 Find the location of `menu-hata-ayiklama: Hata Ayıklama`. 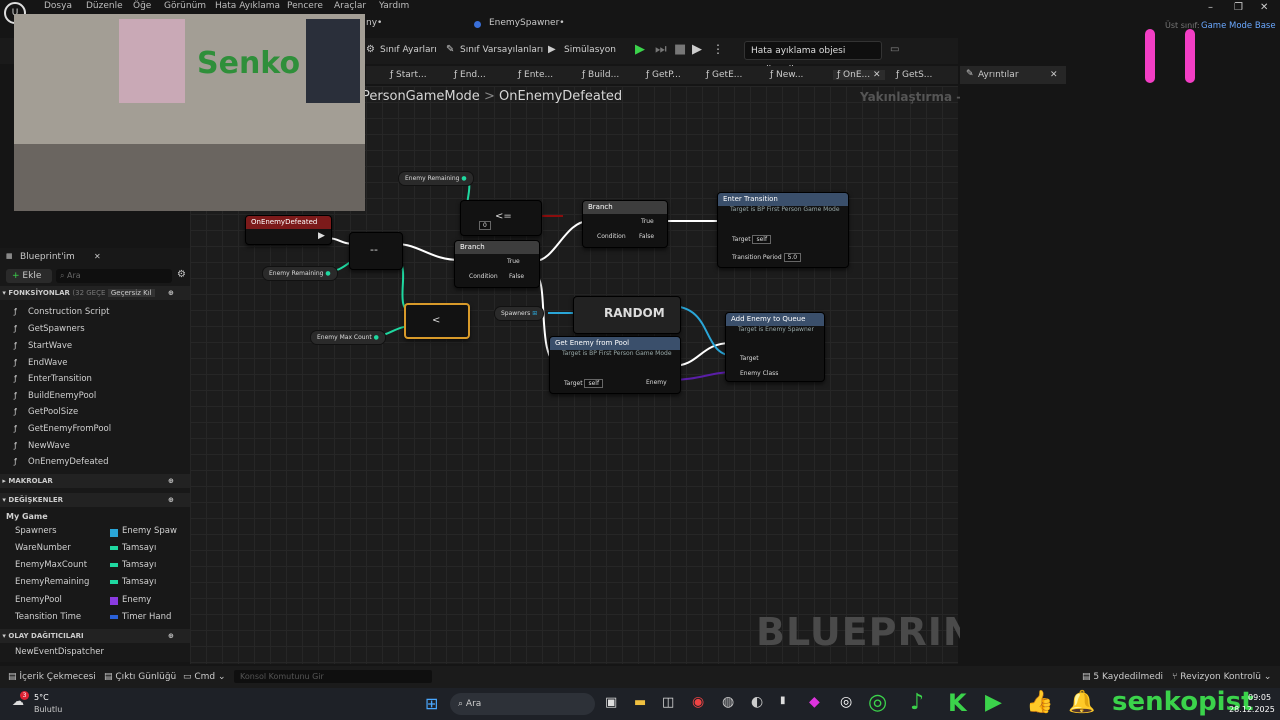

menu-hata-ayiklama: Hata Ayıklama is located at coordinates (247, 6).